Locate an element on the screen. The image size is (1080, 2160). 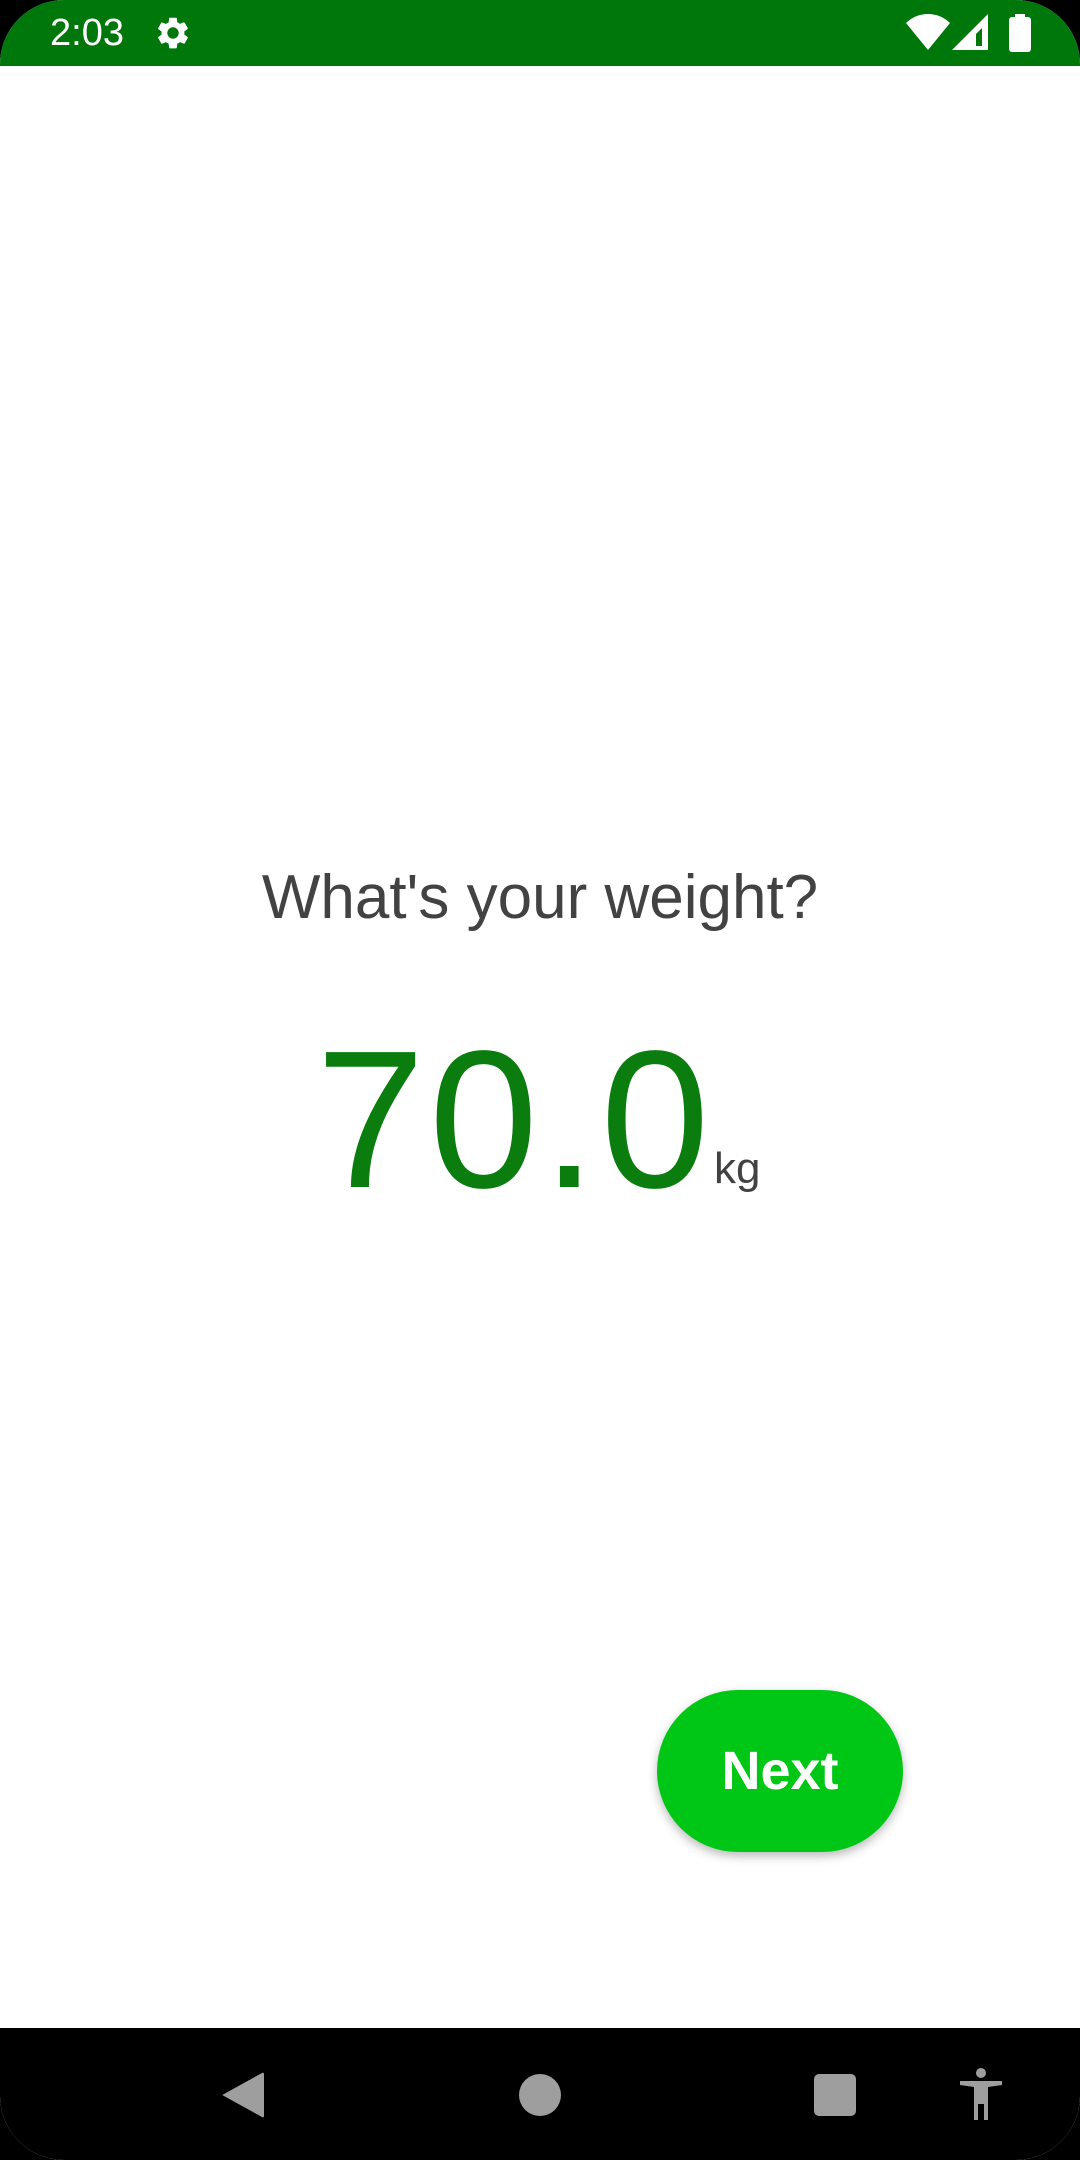
gear-icon is located at coordinates (173, 33).